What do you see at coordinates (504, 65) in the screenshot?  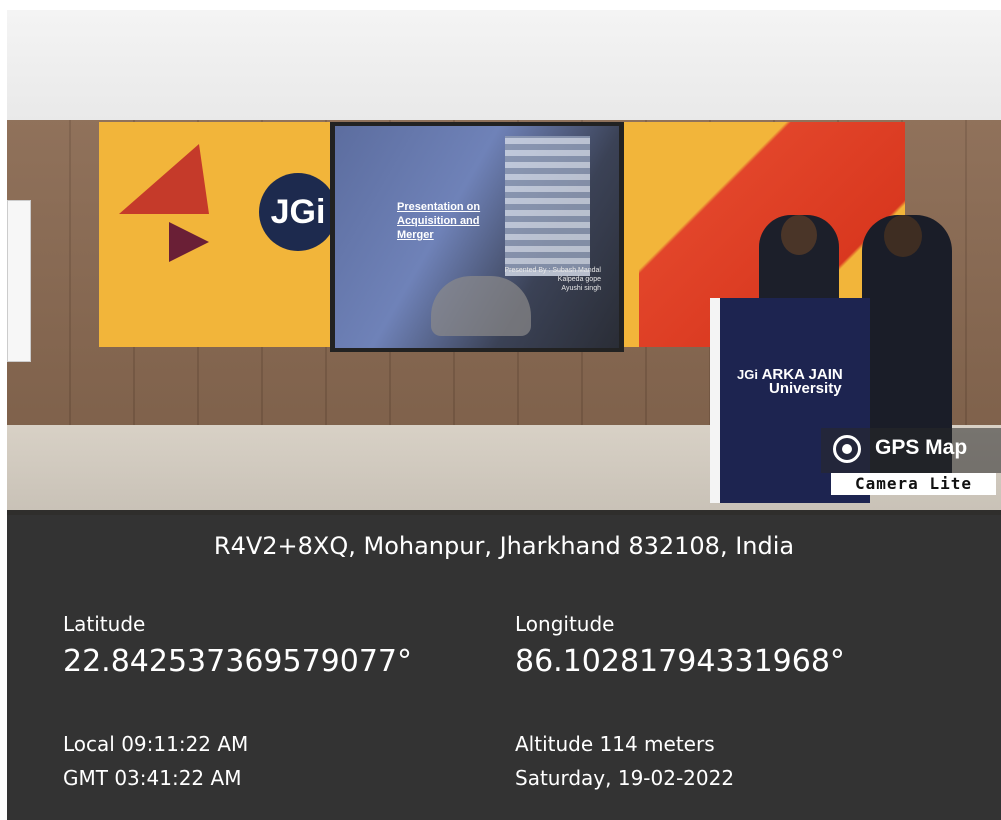 I see `ceiling` at bounding box center [504, 65].